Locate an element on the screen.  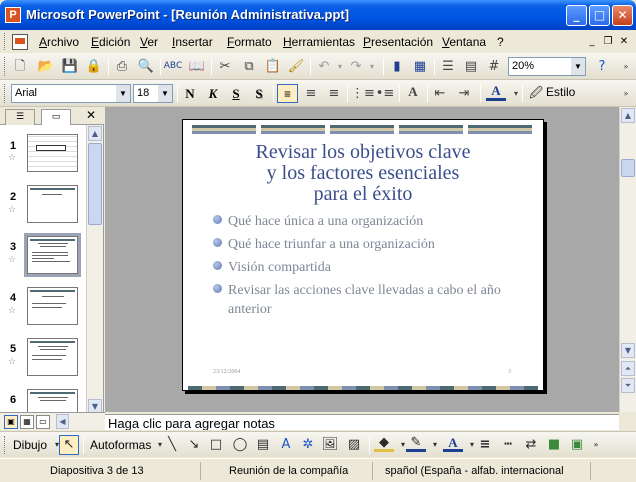
increase-indent-icon: ⇥ is located at coordinates (464, 93).